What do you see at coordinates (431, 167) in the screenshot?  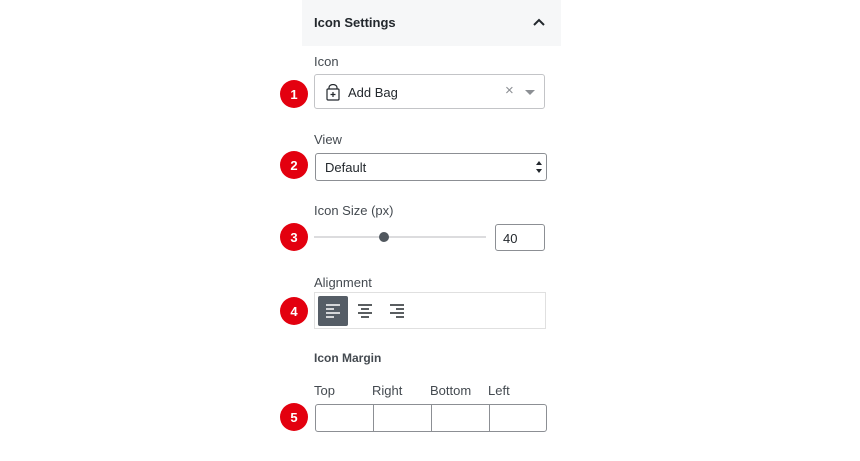 I see `view-select: Default` at bounding box center [431, 167].